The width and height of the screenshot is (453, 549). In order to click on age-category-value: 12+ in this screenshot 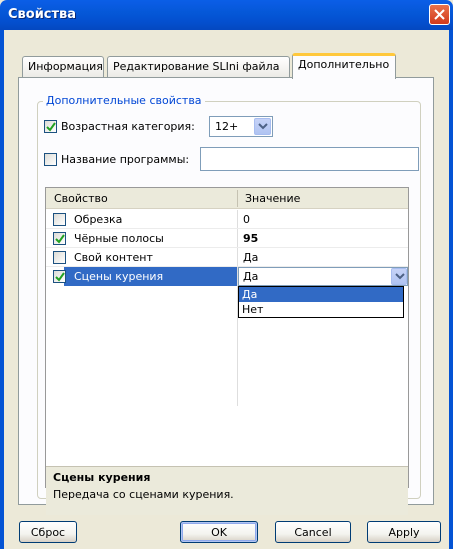, I will do `click(227, 126)`.